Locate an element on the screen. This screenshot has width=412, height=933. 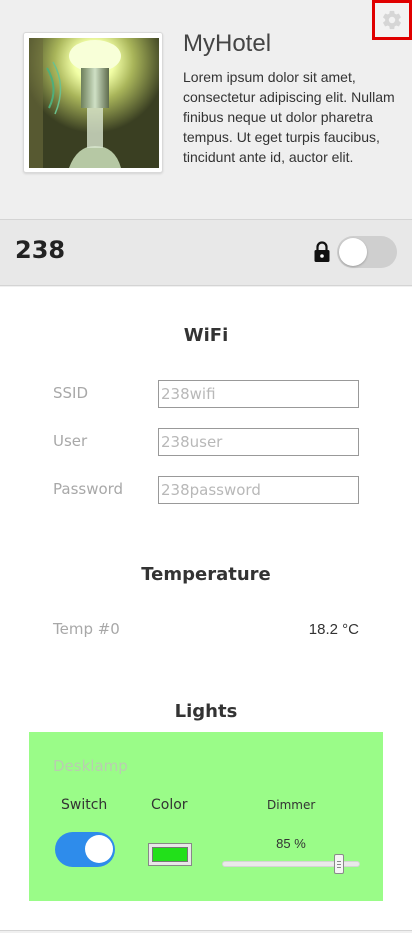
hotel-photo-frame is located at coordinates (93, 102).